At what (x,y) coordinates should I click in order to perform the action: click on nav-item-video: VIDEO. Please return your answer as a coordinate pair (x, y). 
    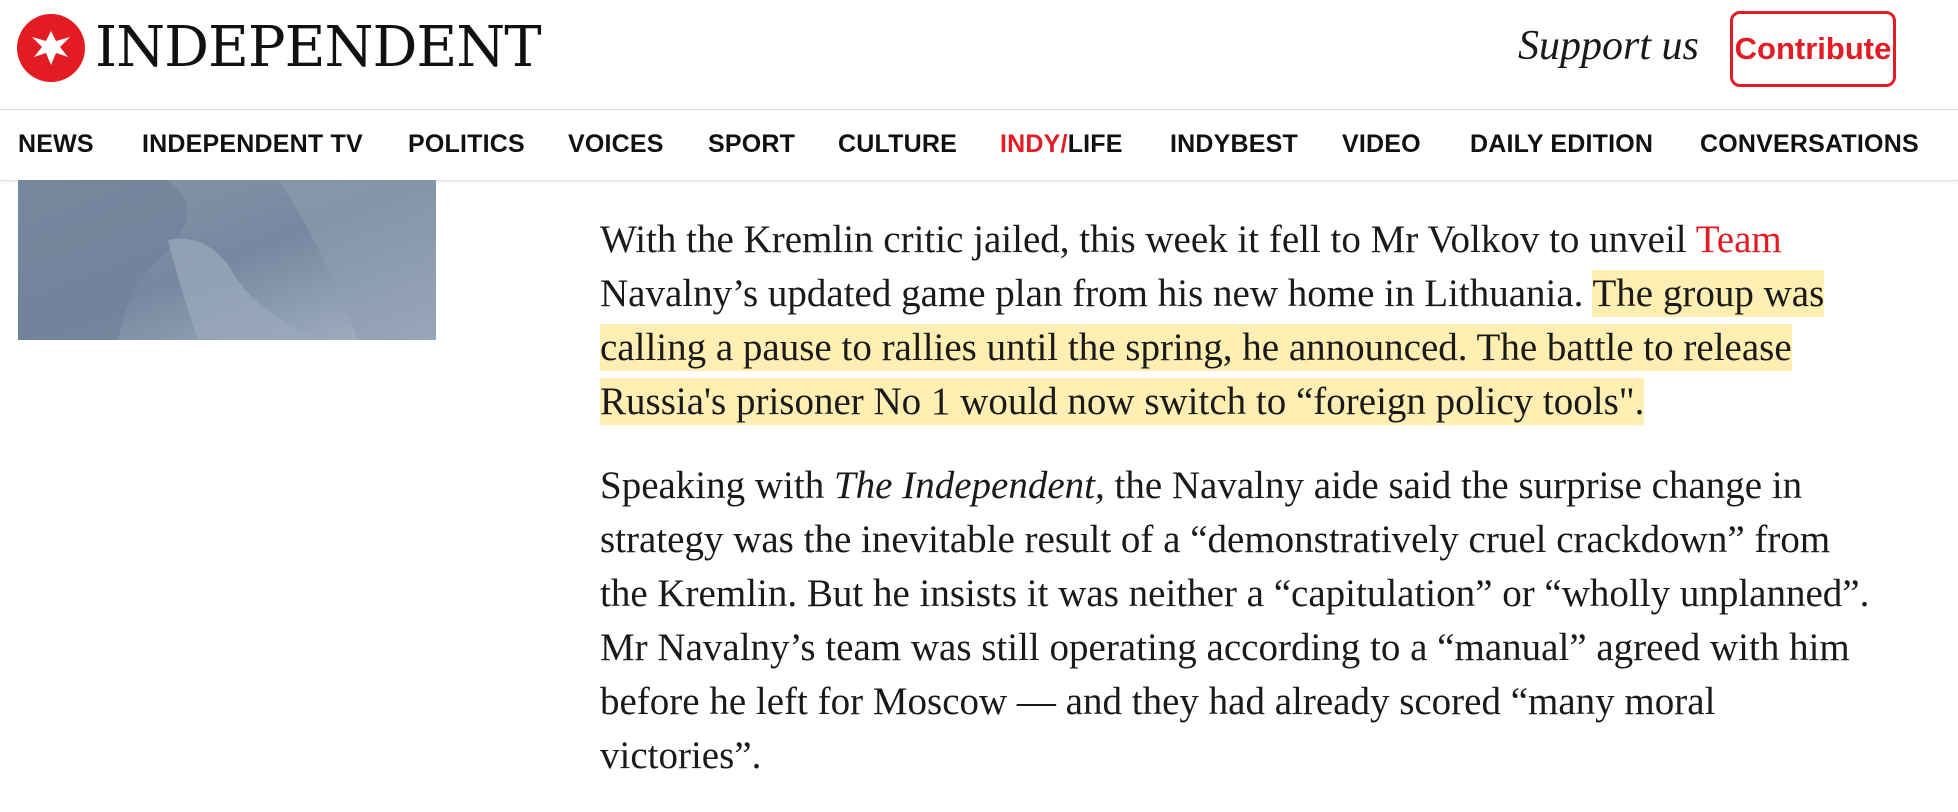
    Looking at the image, I should click on (1381, 144).